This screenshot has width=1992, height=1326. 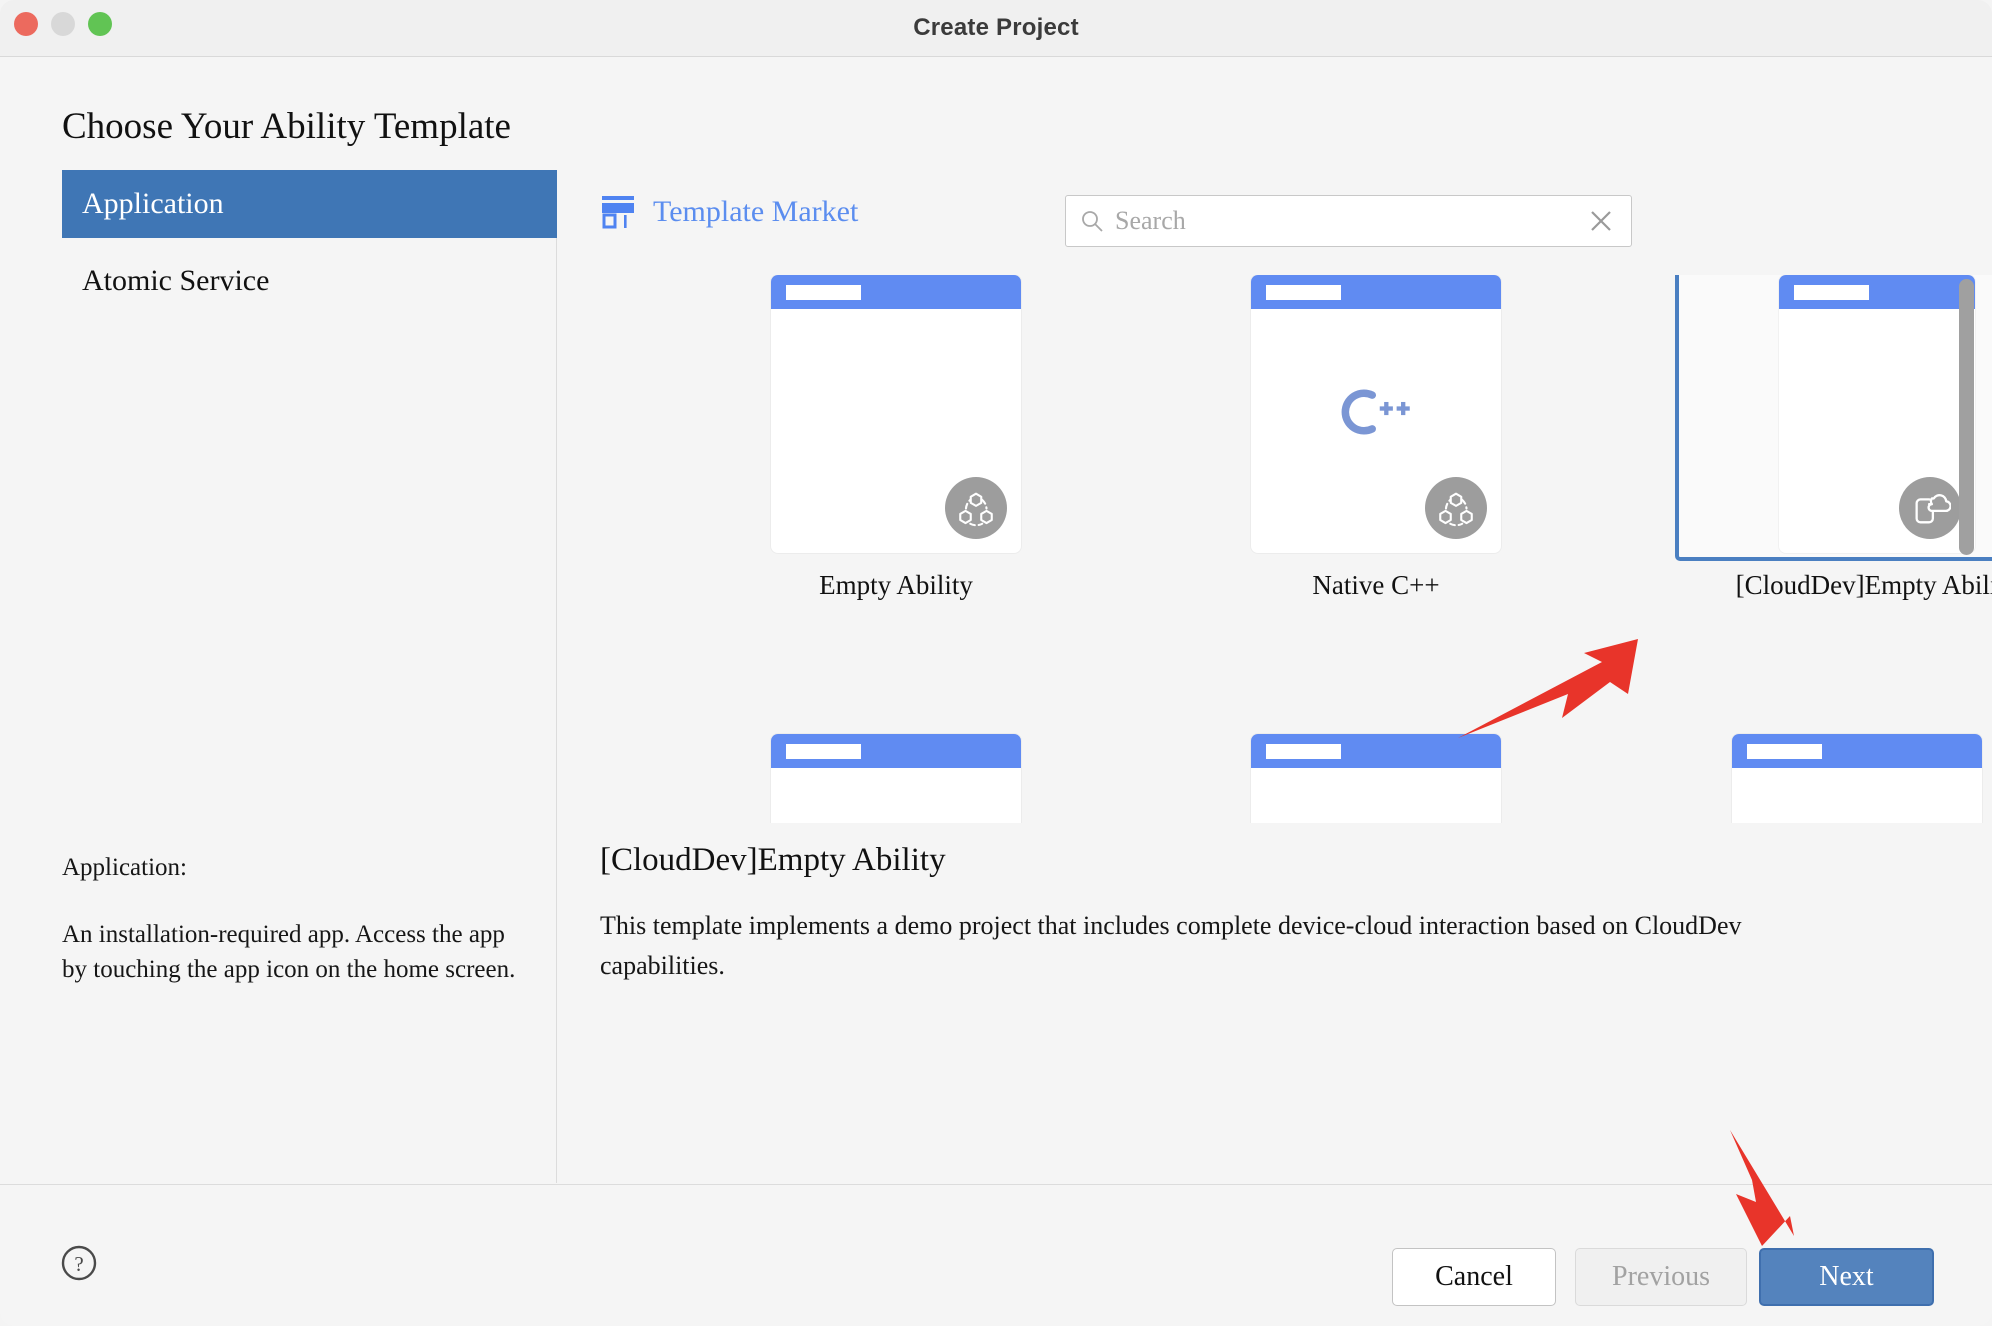 What do you see at coordinates (1474, 1277) in the screenshot?
I see `cancel-button: Cancel` at bounding box center [1474, 1277].